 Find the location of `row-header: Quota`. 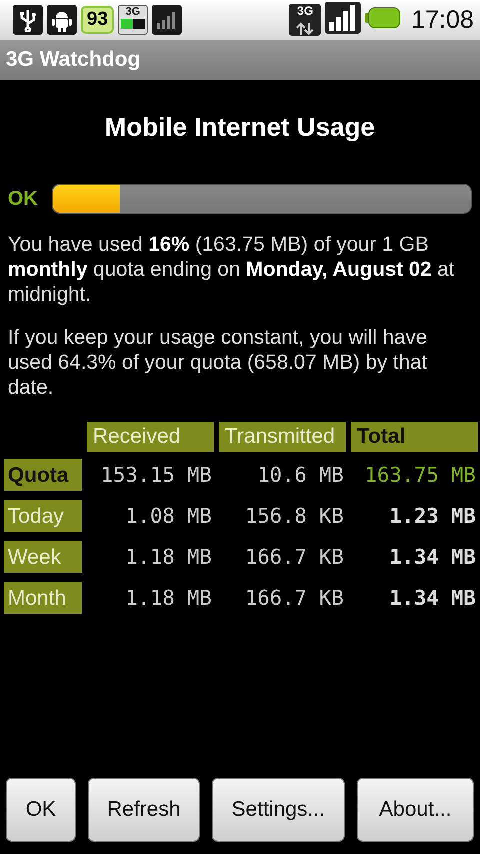

row-header: Quota is located at coordinates (43, 475).